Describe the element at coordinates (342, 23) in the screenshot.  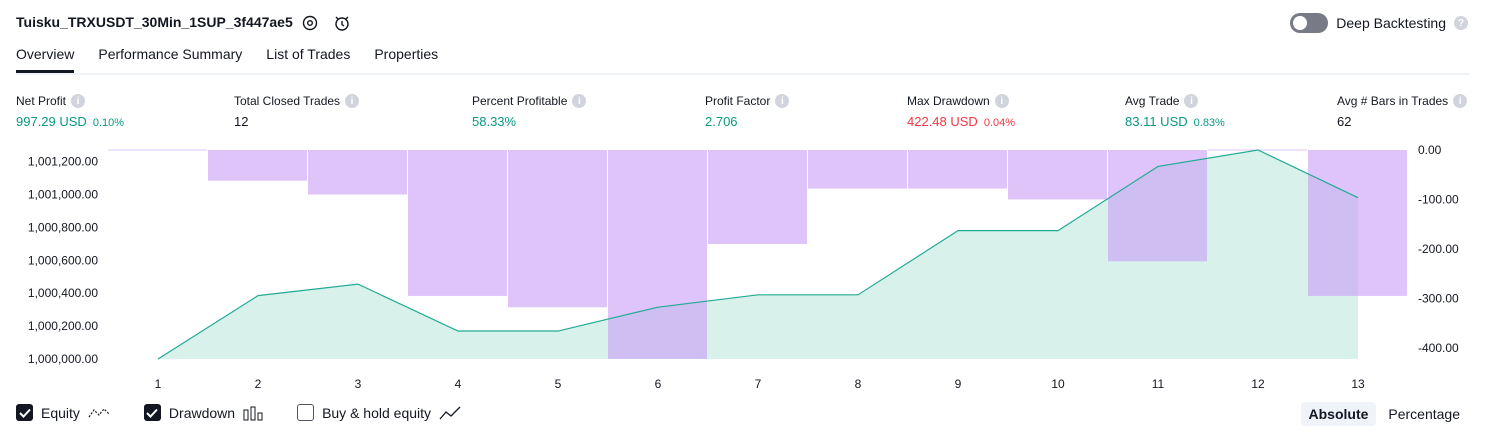
I see `alarm-clock-icon` at that location.